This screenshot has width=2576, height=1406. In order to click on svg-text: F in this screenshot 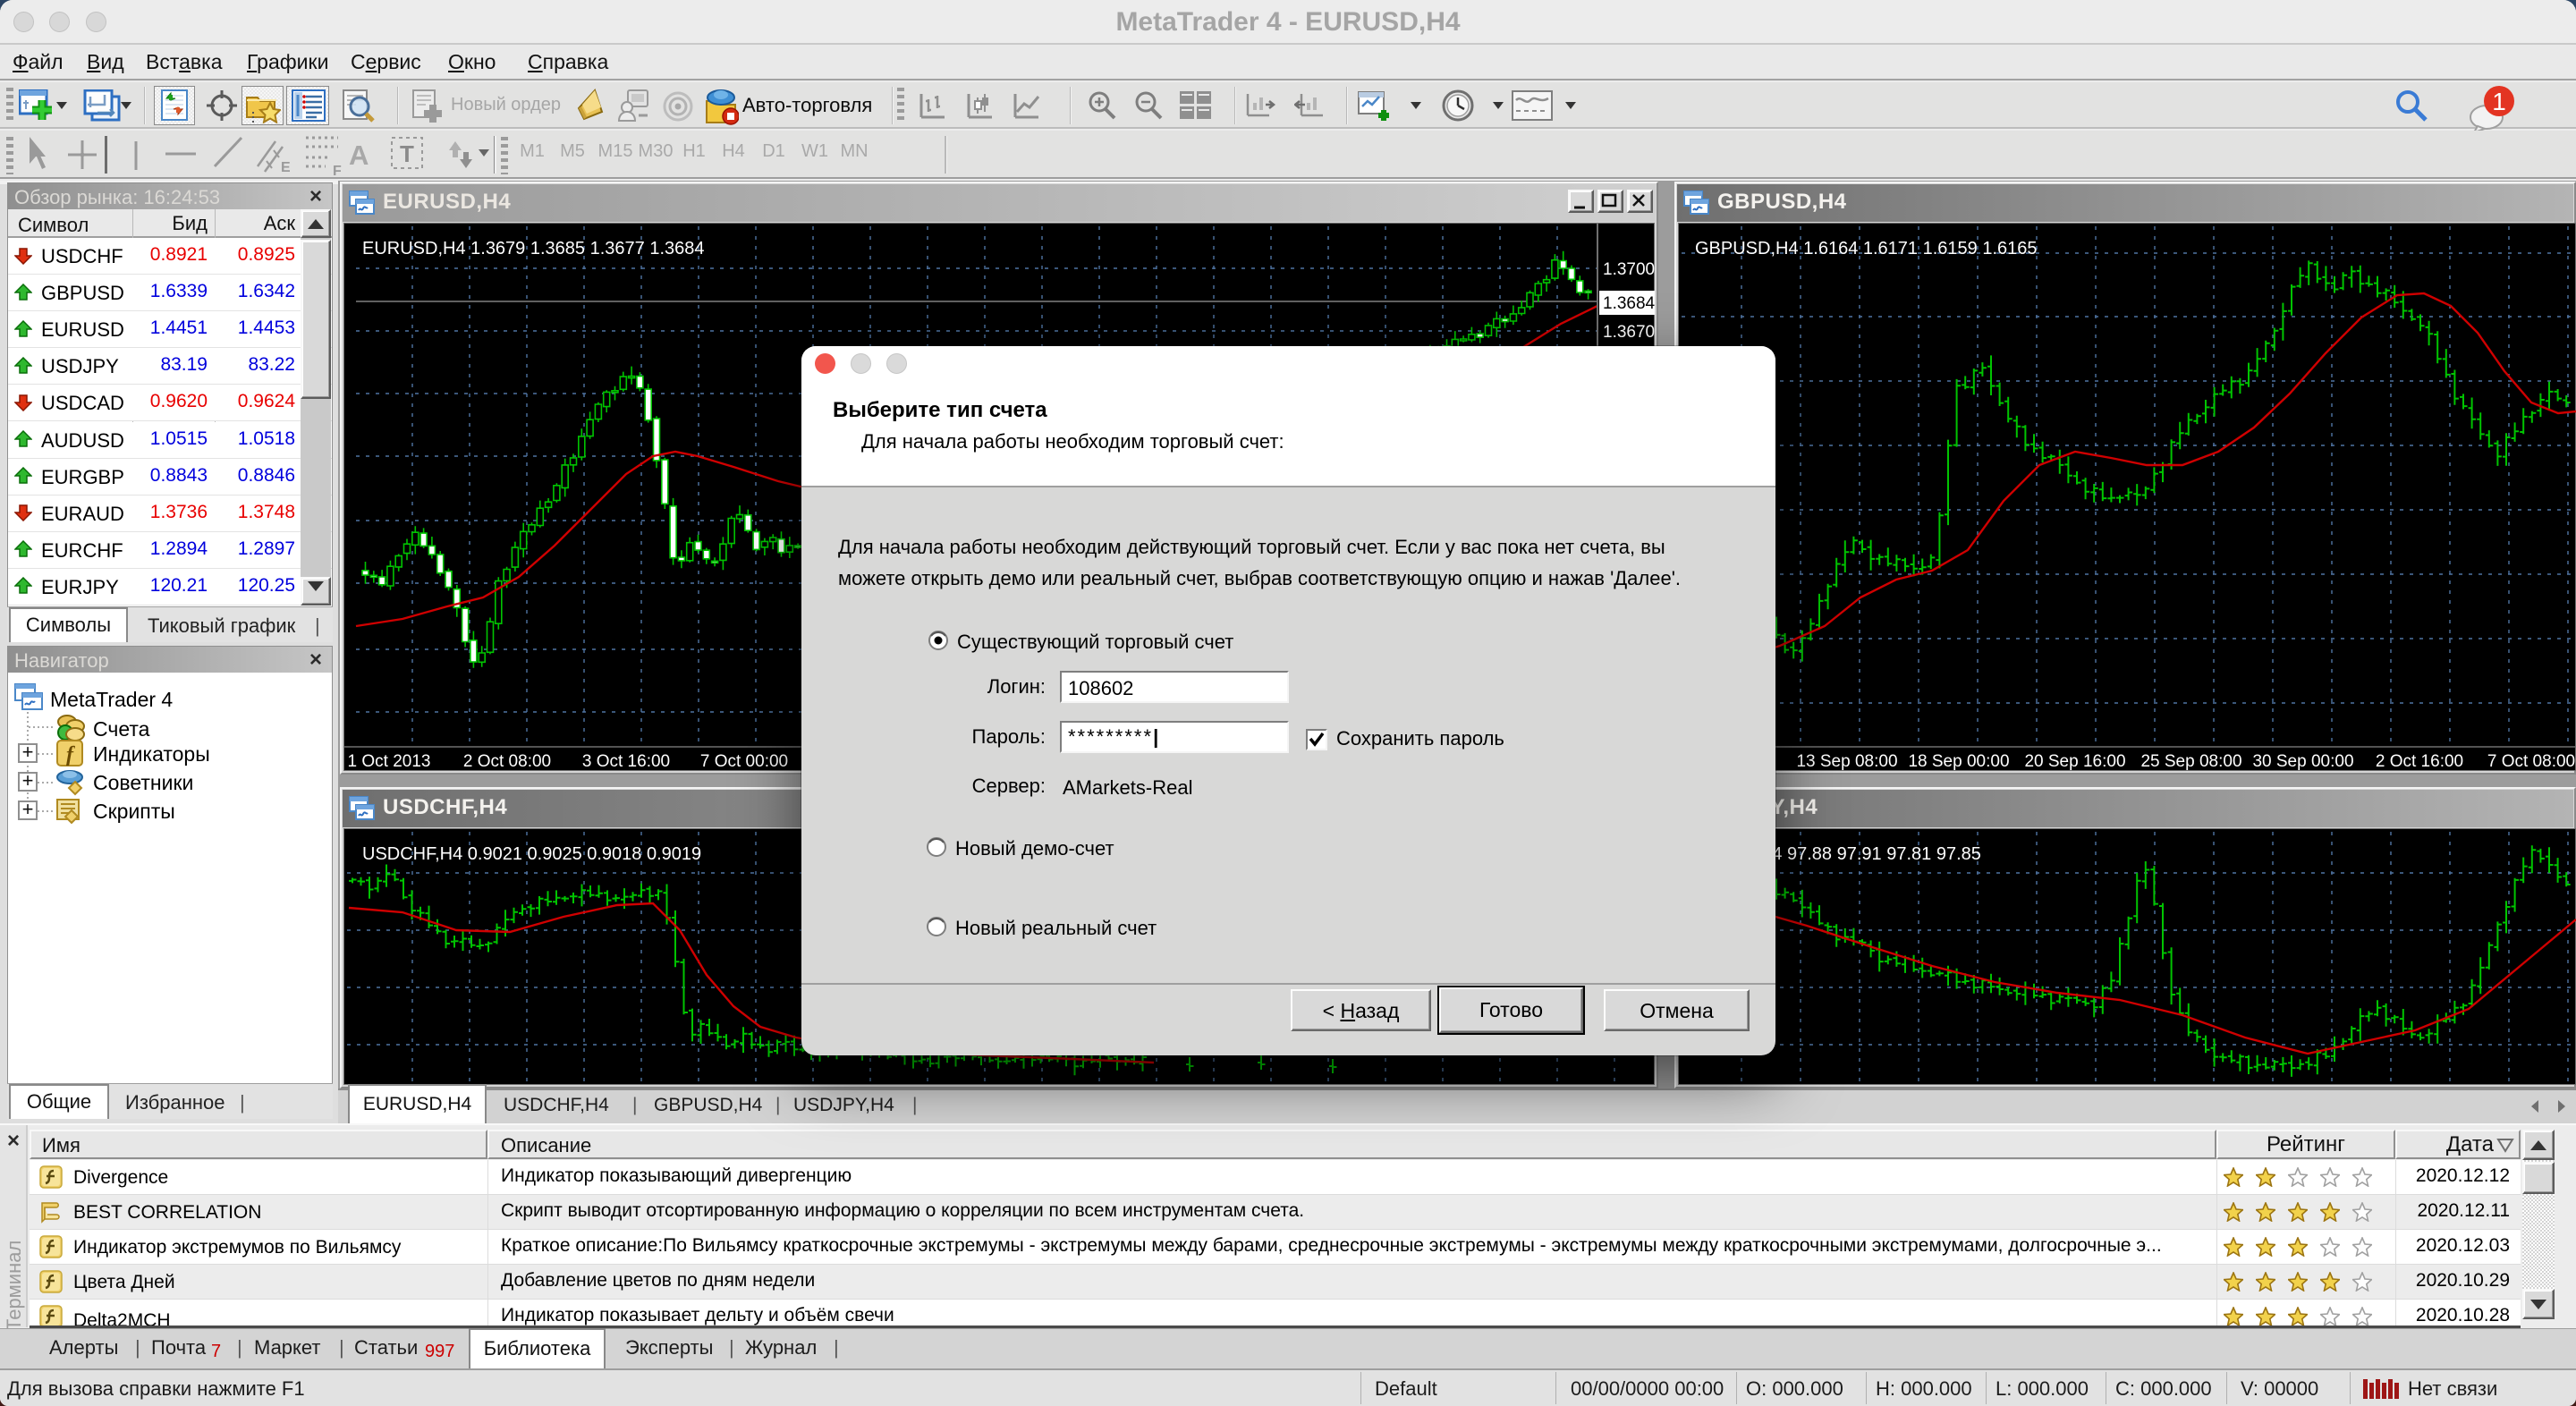, I will do `click(337, 170)`.